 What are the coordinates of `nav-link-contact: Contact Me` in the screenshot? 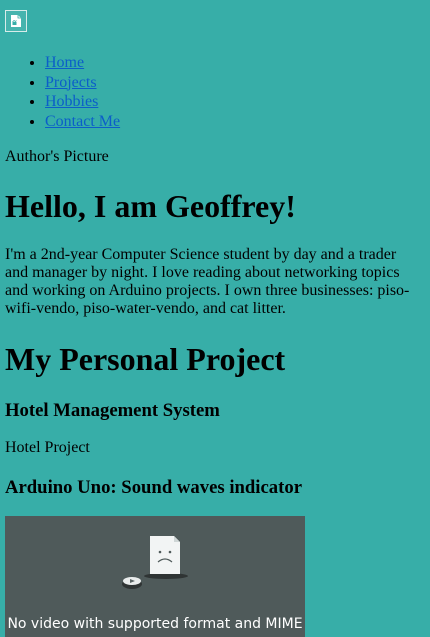 It's located at (82, 121).